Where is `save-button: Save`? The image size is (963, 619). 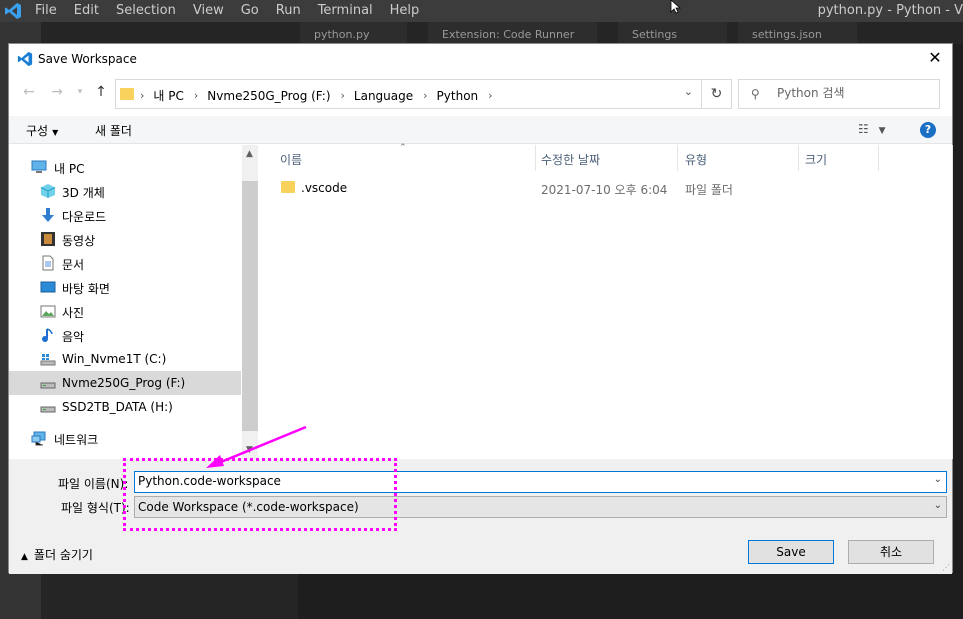
save-button: Save is located at coordinates (791, 552).